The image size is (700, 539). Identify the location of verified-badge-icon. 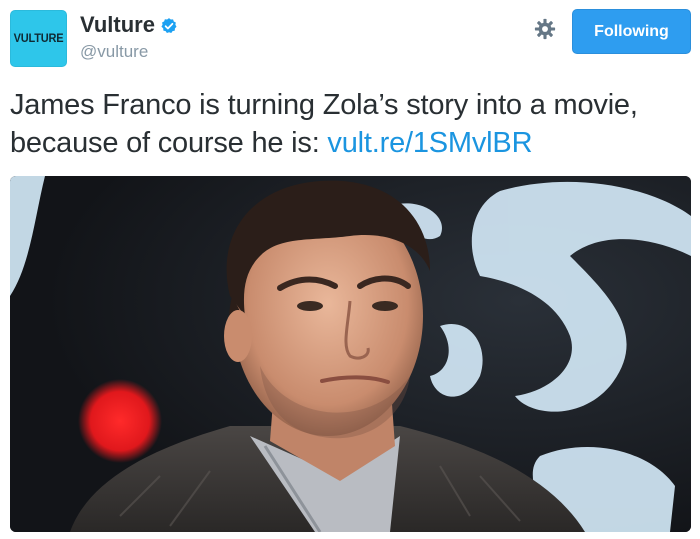
(169, 25).